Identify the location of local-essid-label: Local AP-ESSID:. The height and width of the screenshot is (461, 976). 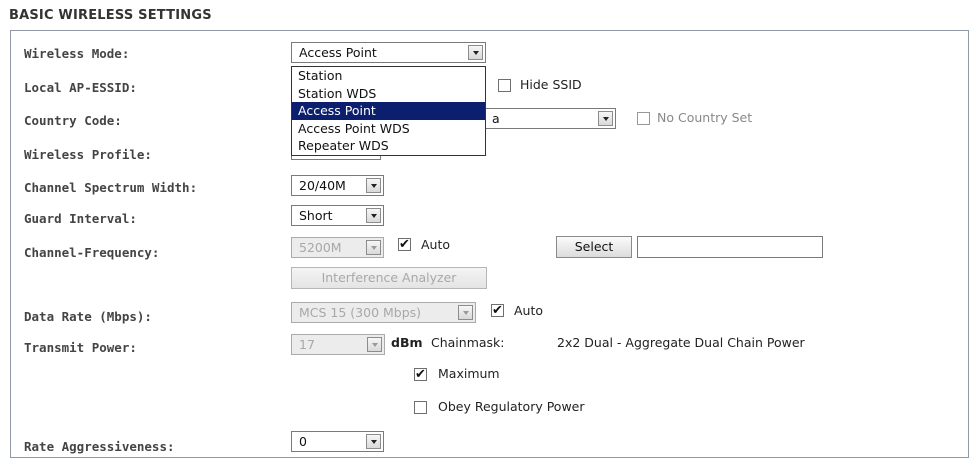
(80, 87).